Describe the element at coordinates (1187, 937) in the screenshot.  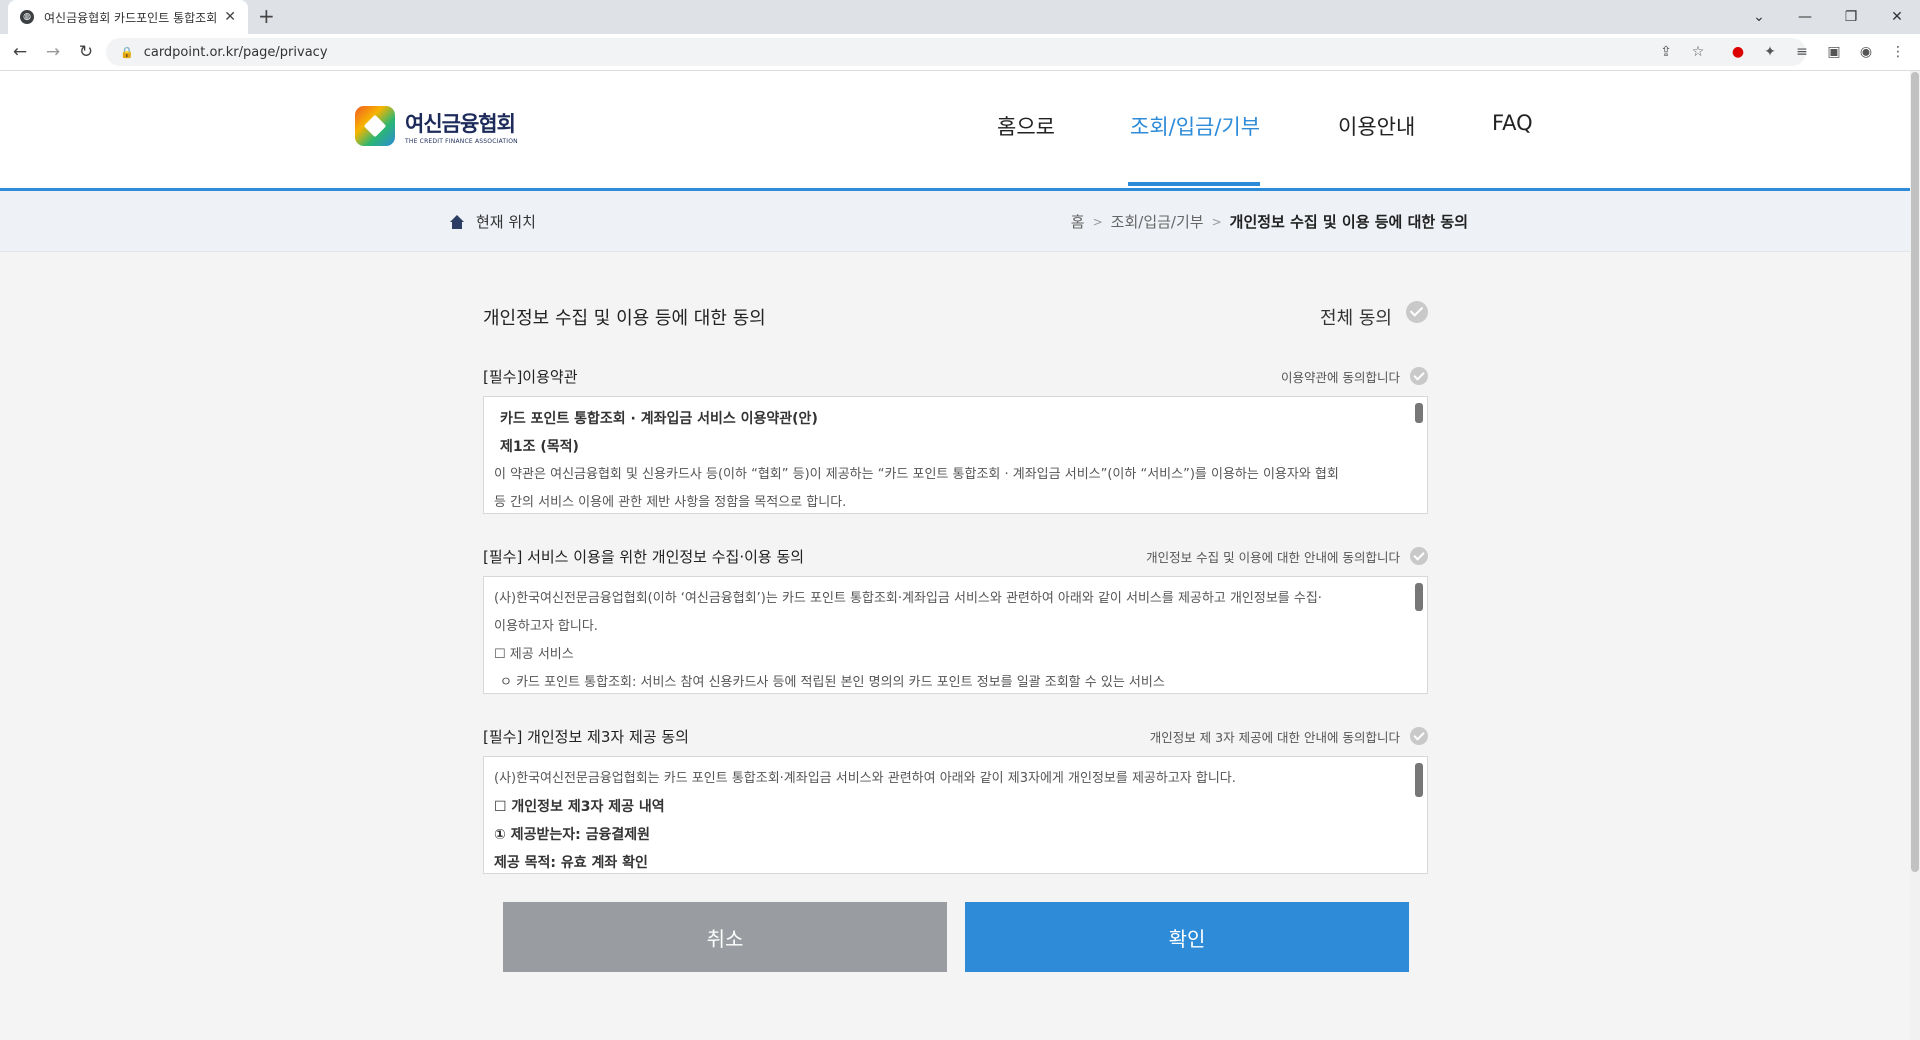
I see `confirm-button: 확인` at that location.